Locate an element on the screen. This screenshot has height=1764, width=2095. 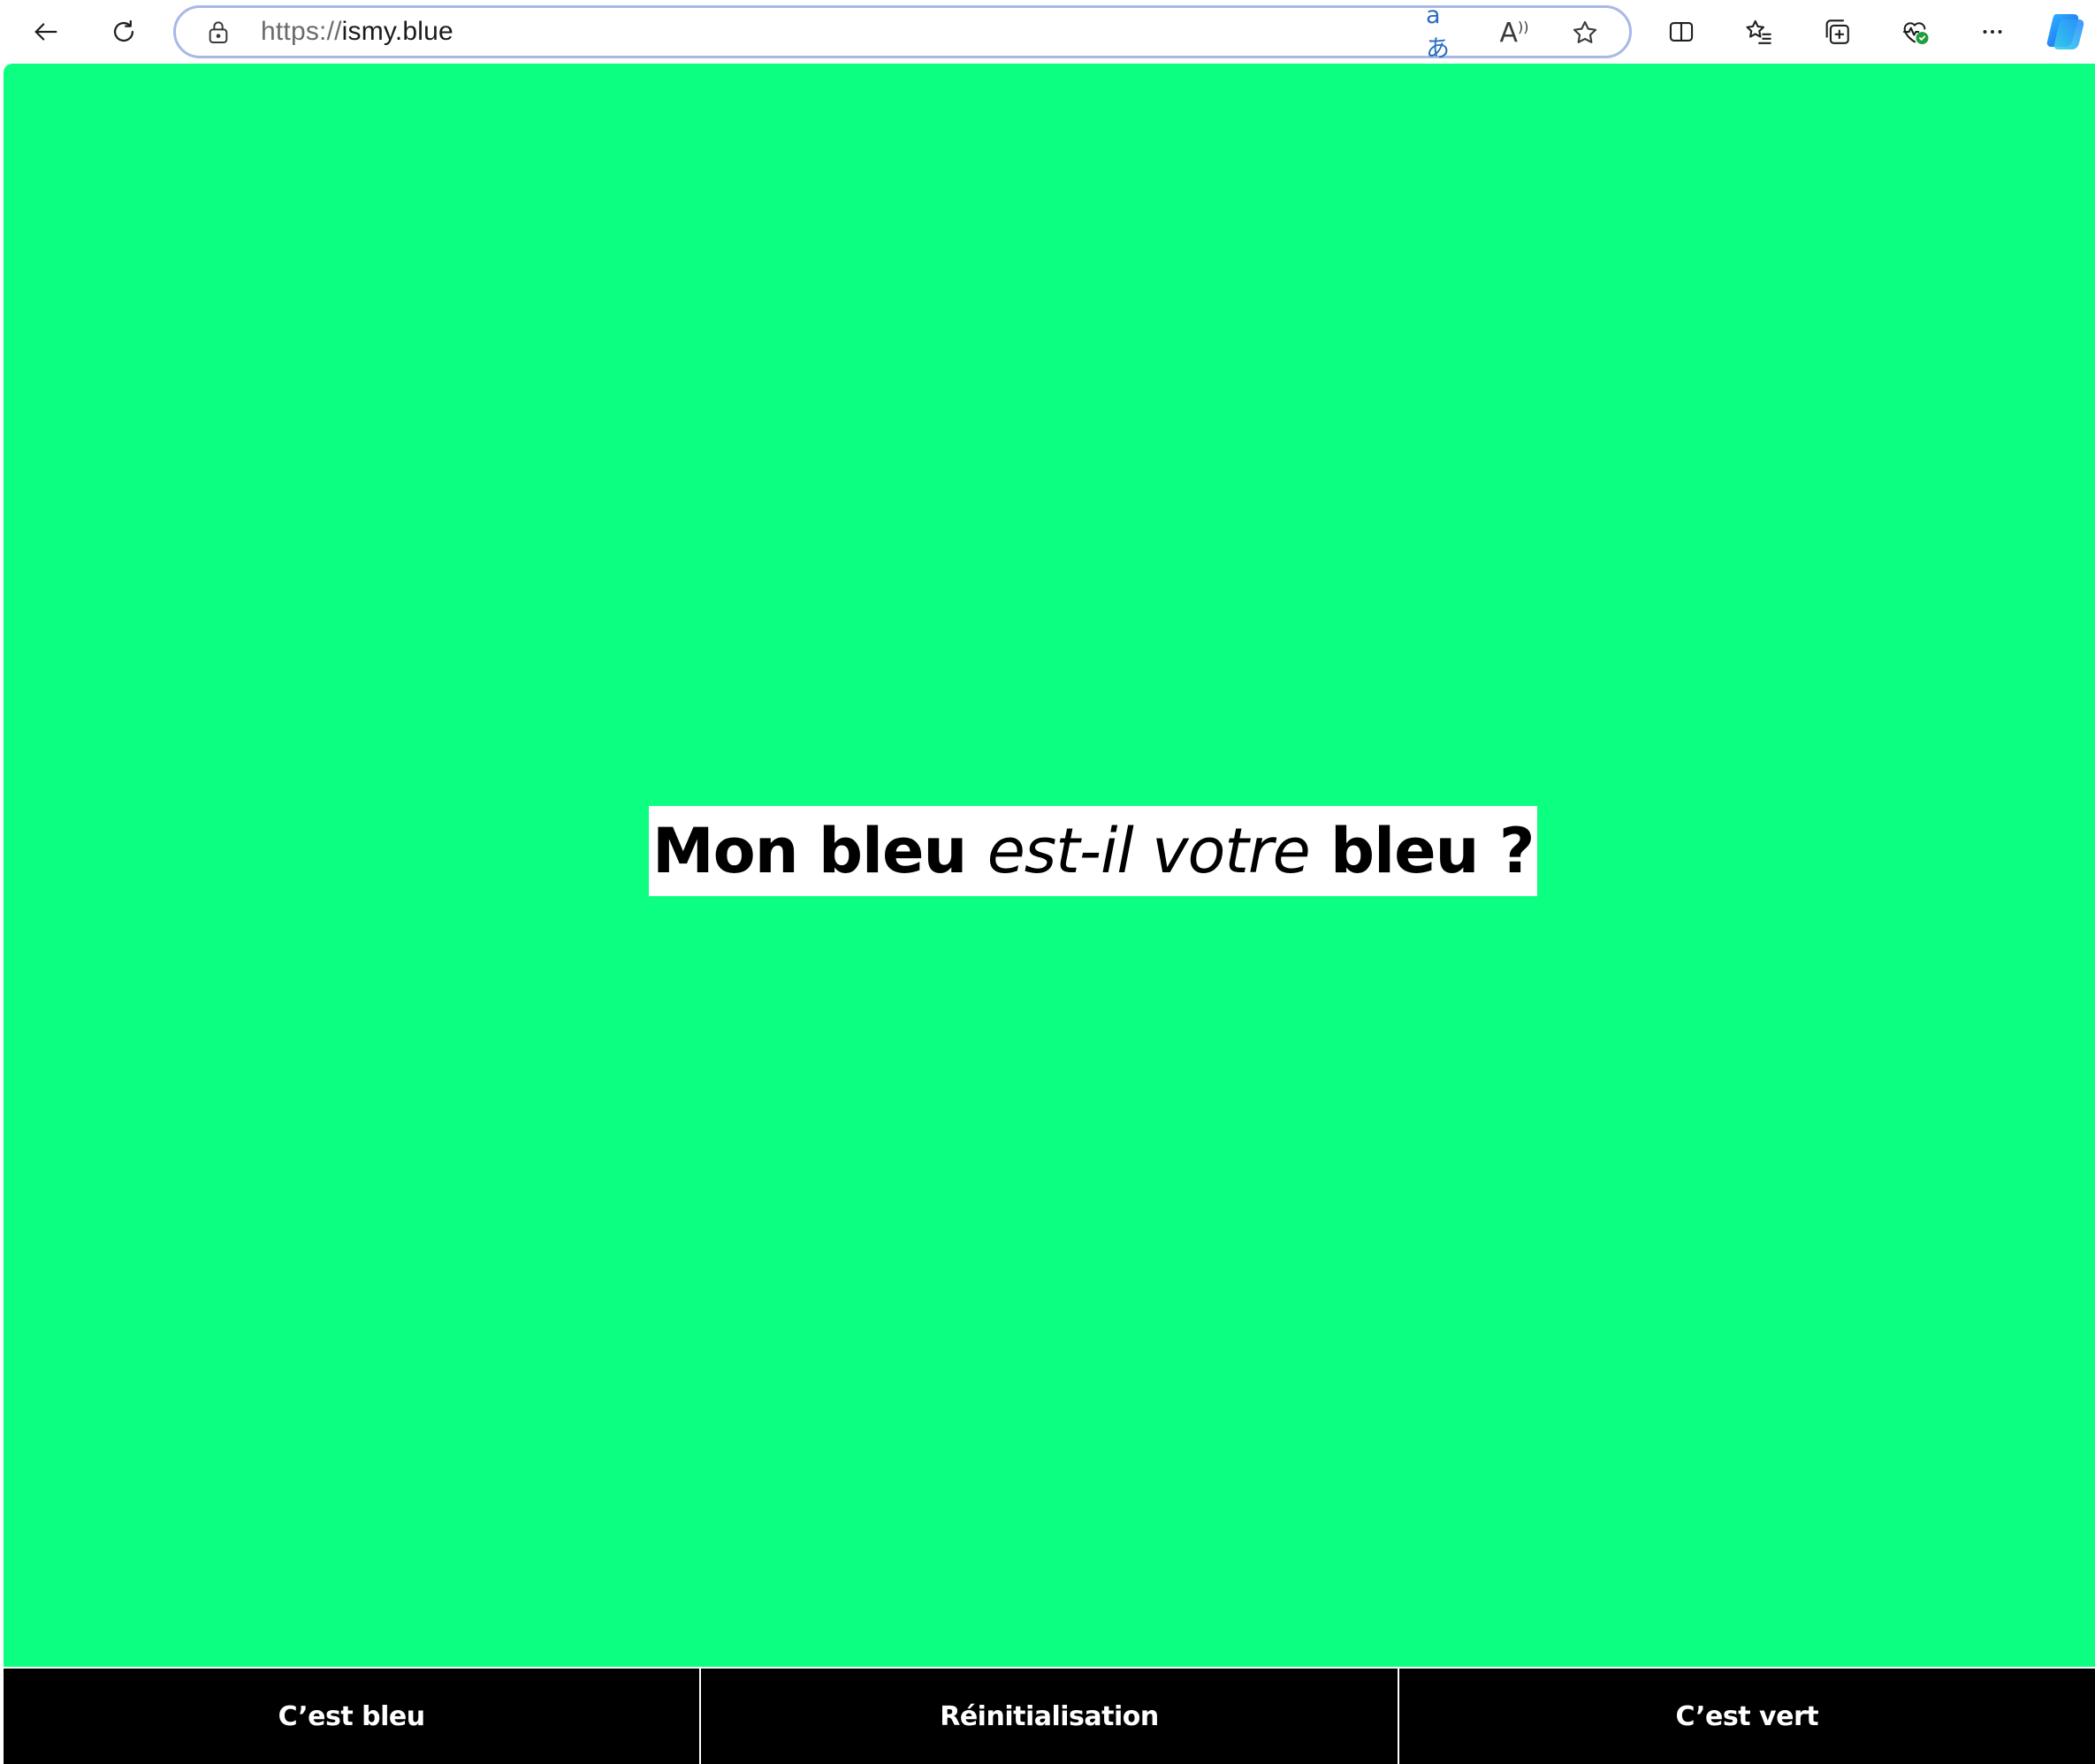
back-button is located at coordinates (46, 32).